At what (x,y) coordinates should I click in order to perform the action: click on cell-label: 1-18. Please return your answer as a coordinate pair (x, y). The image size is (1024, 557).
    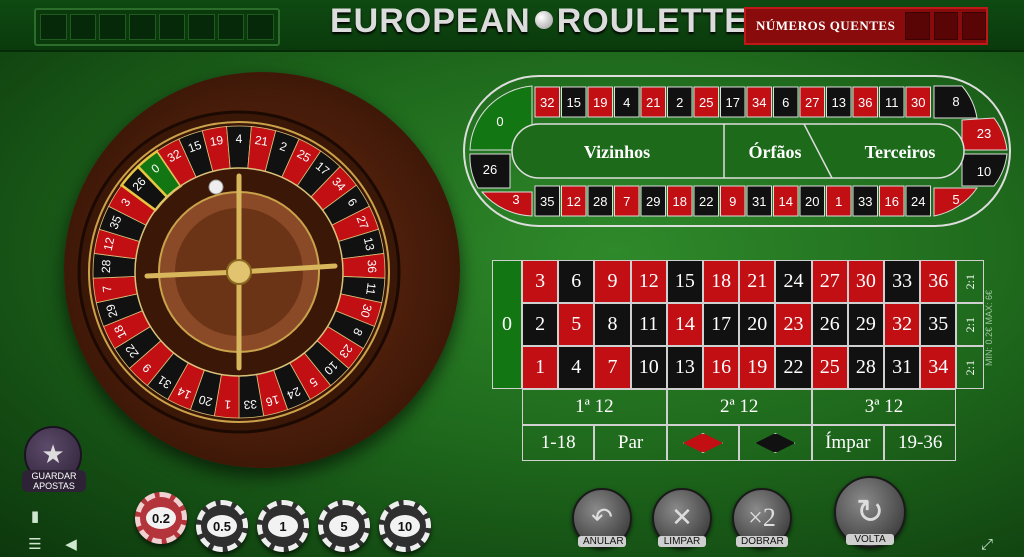
    Looking at the image, I should click on (558, 442).